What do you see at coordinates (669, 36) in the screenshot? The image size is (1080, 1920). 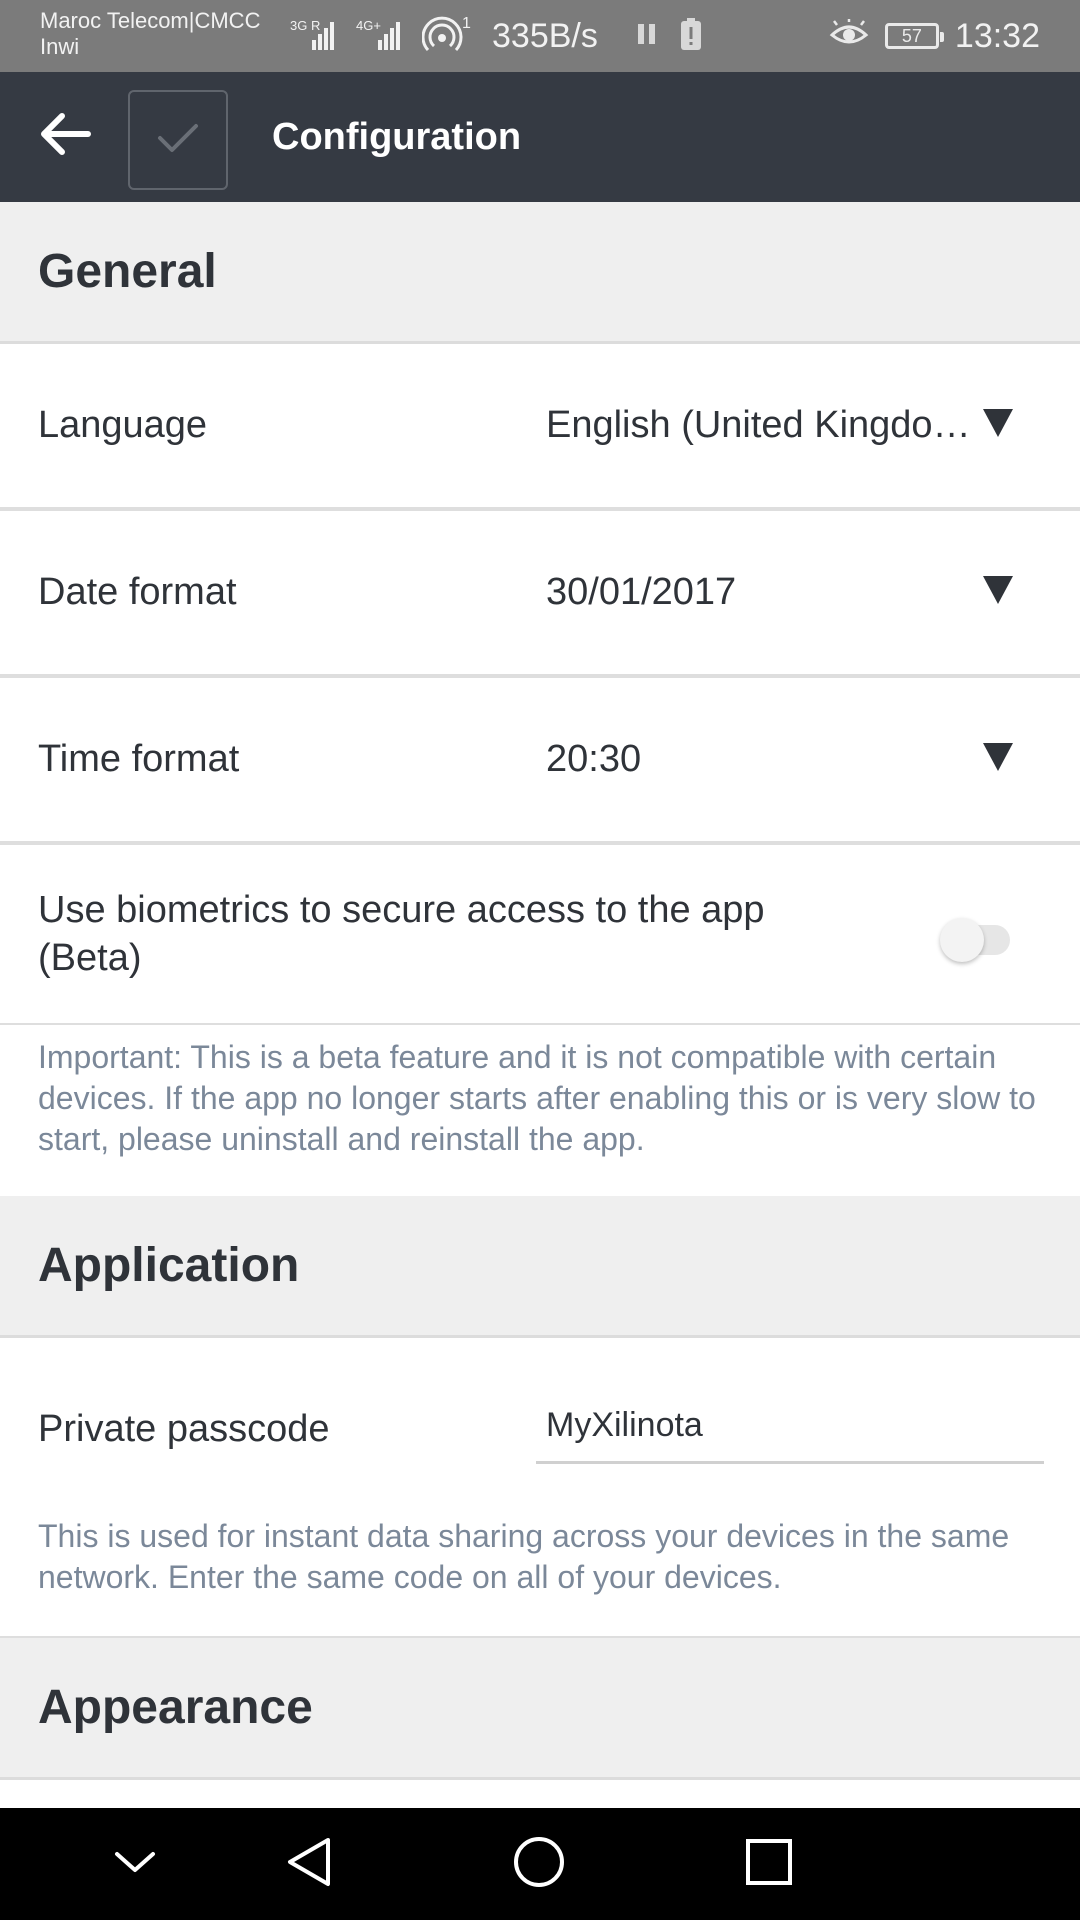 I see `notification-icons` at bounding box center [669, 36].